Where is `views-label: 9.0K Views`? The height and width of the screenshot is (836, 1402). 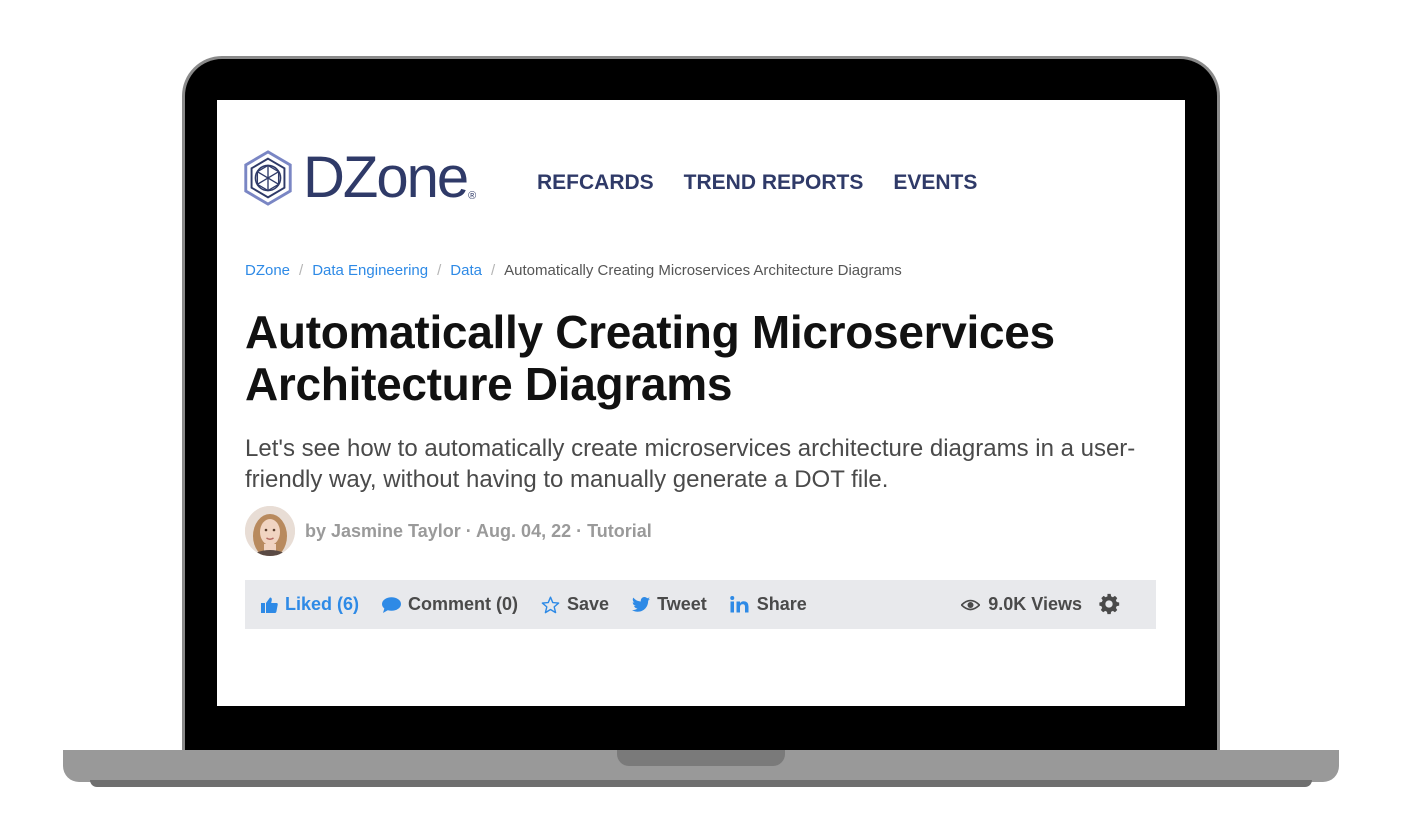 views-label: 9.0K Views is located at coordinates (1035, 604).